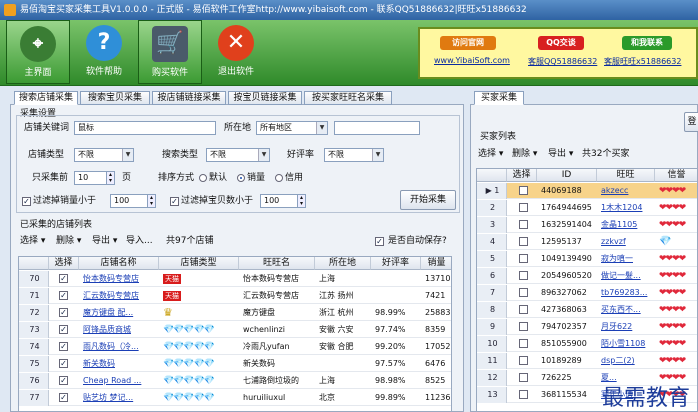 Image resolution: width=698 pixels, height=412 pixels. I want to click on buyer-row: 3 1632591404 金晶1105 ❤❤❤❤, so click(587, 225).